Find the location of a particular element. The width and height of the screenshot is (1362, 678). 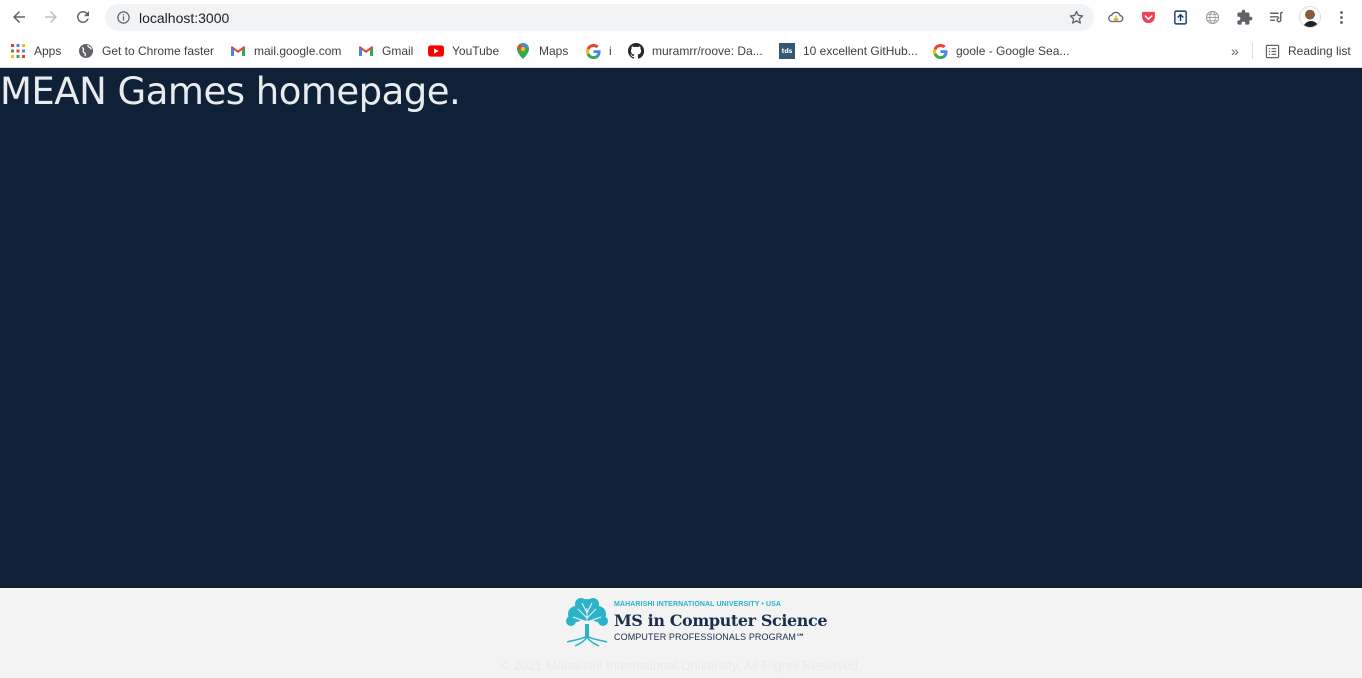

chrome-globe-icon is located at coordinates (86, 51).